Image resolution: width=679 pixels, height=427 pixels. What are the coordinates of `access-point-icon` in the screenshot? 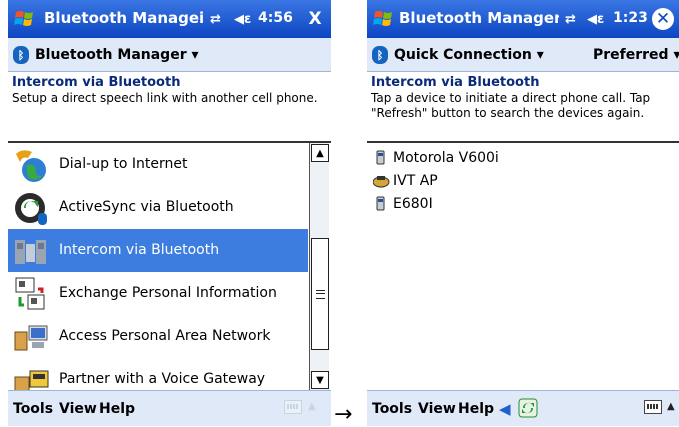 It's located at (381, 182).